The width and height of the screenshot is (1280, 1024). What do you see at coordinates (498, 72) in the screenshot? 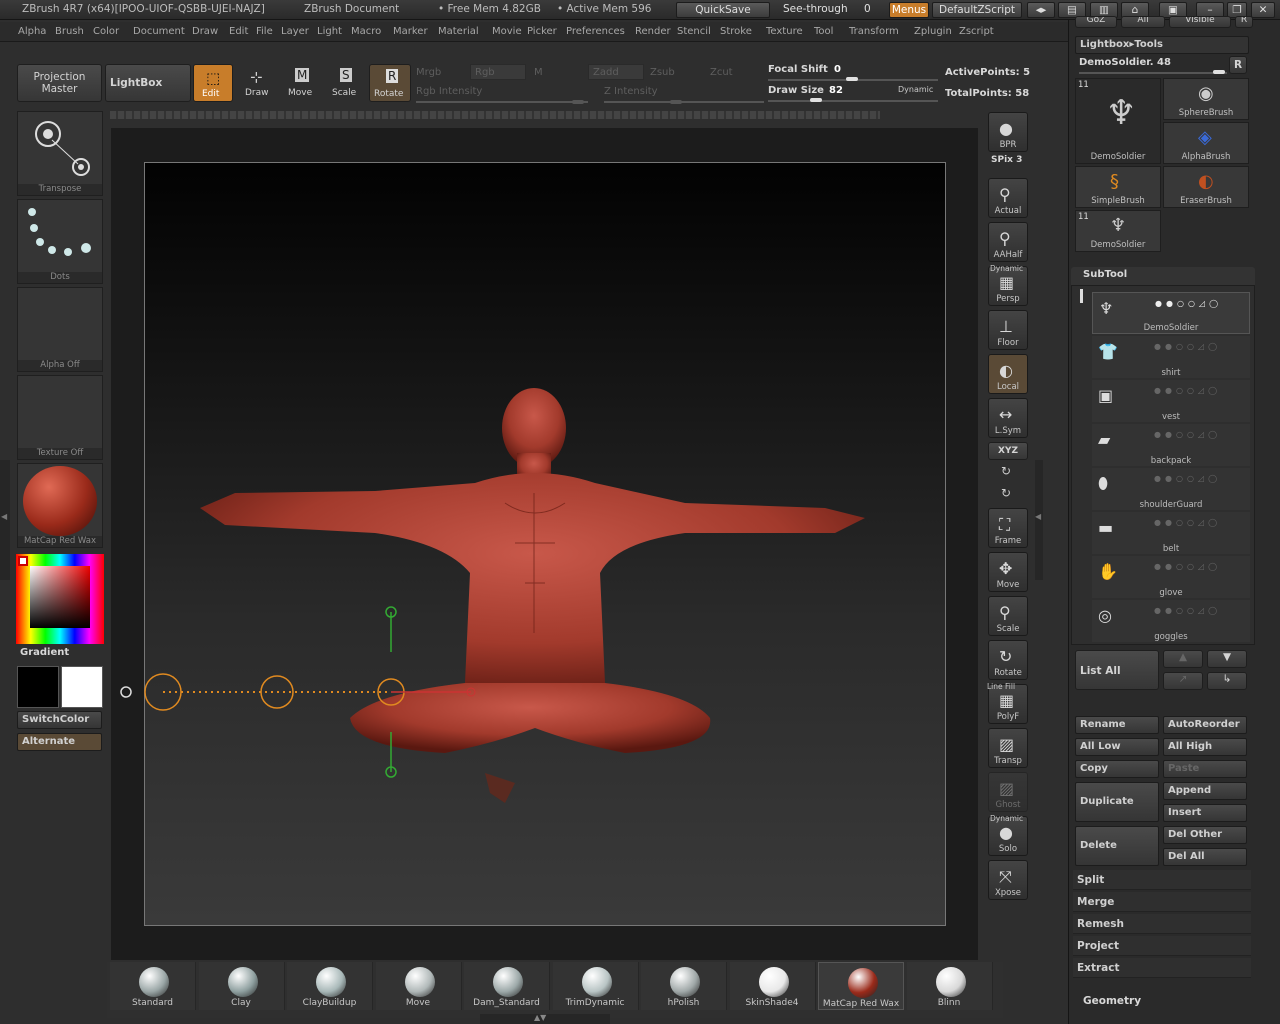
I see `rgb-button: Rgb` at bounding box center [498, 72].